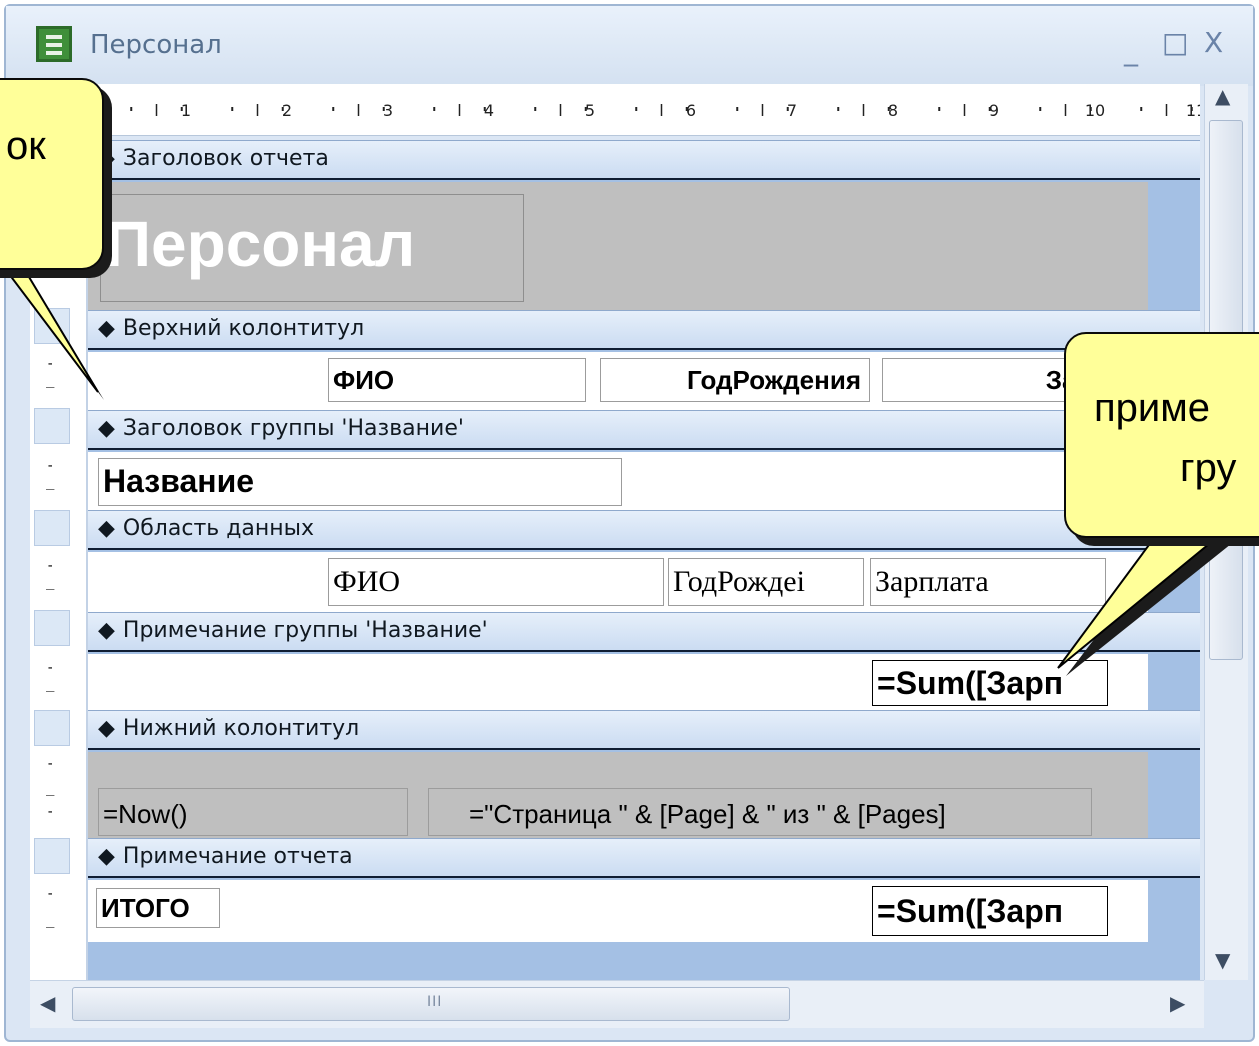  Describe the element at coordinates (990, 683) in the screenshot. I see `group-salary-sum-field: =Sum([Зарп` at that location.